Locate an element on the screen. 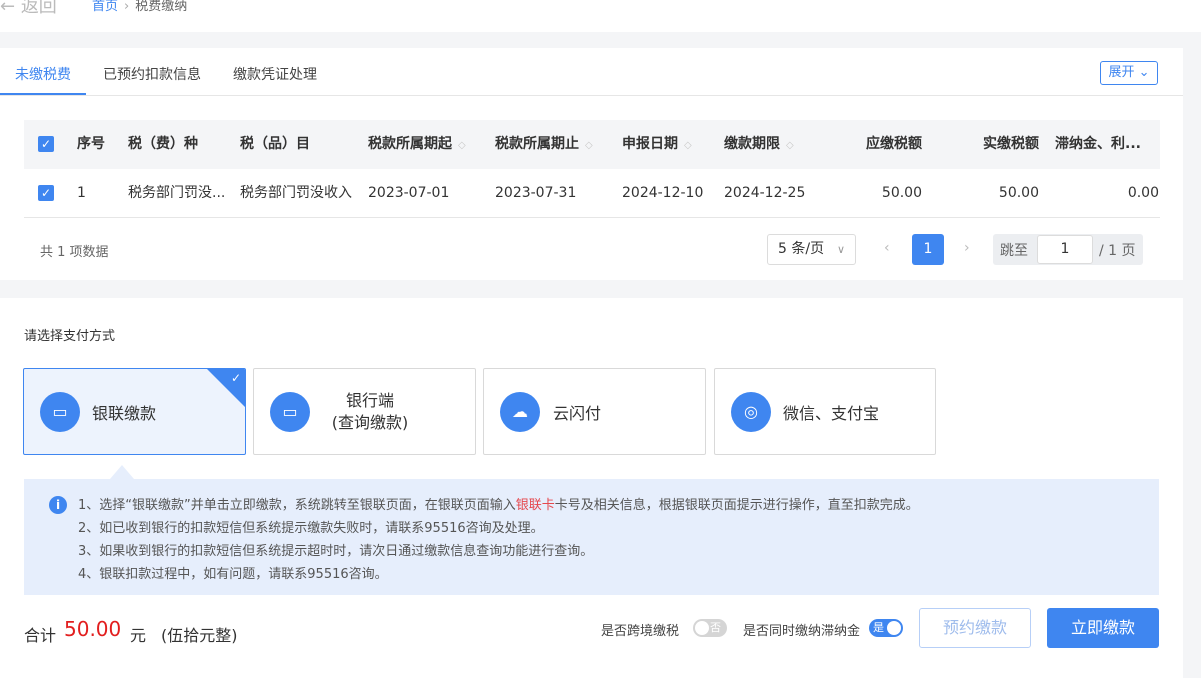  col-due-date: 缴款期限 ◇ is located at coordinates (759, 144).